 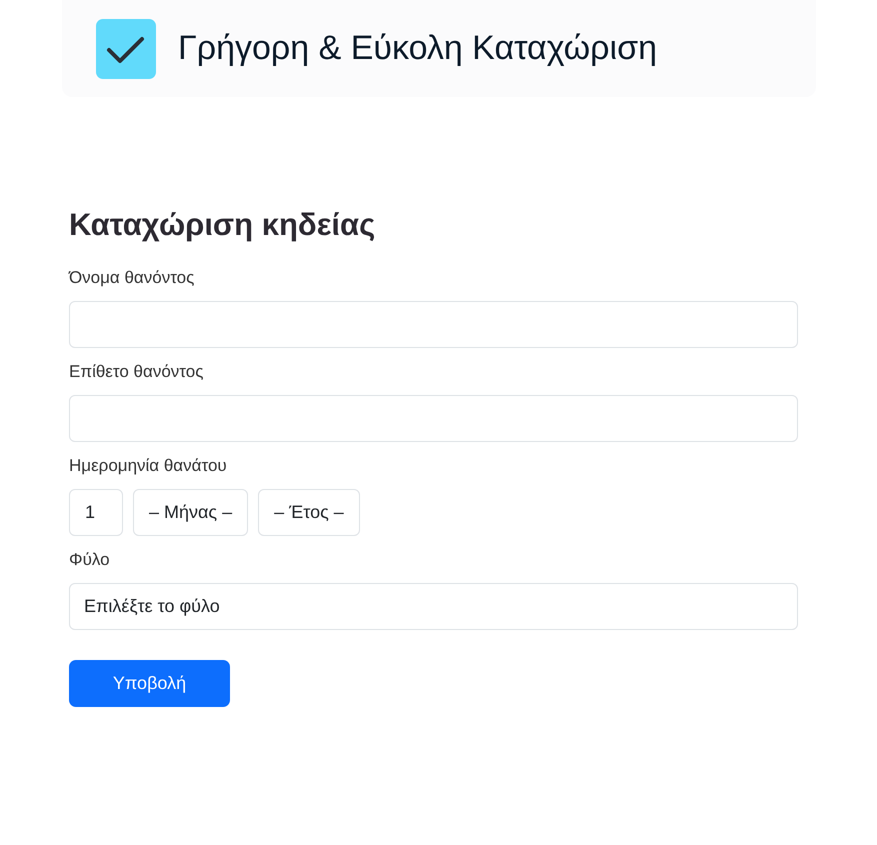 I want to click on form-heading: Καταχώριση κηδείας, so click(x=222, y=225).